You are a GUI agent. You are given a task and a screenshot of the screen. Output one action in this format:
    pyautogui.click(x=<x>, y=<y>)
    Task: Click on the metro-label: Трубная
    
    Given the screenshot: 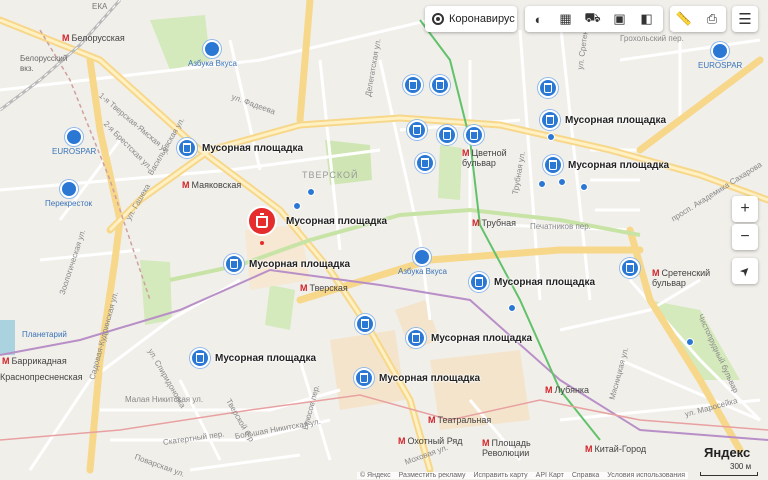 What is the action you would take?
    pyautogui.click(x=499, y=223)
    